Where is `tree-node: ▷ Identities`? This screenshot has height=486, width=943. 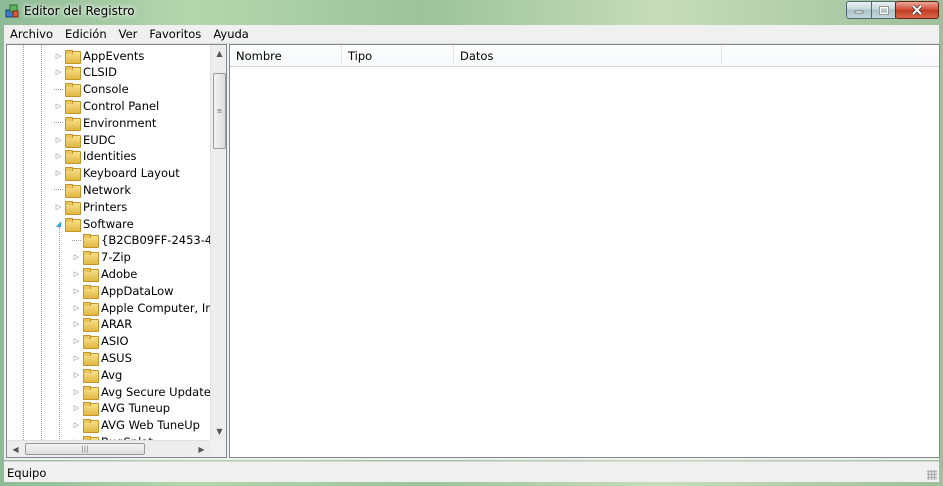 tree-node: ▷ Identities is located at coordinates (95, 156).